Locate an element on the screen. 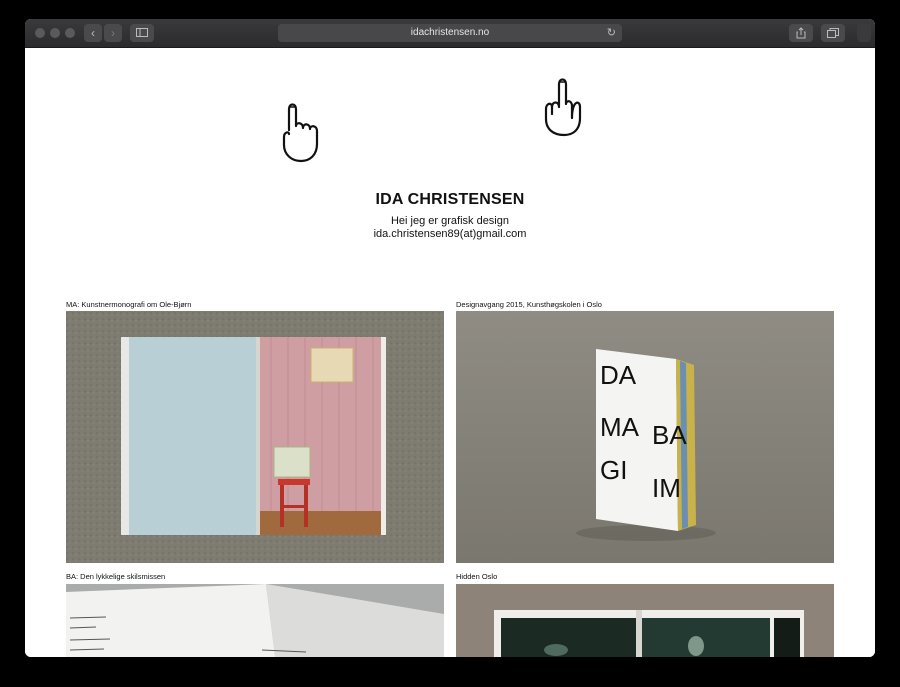 This screenshot has height=687, width=900. forward-button: › is located at coordinates (113, 33).